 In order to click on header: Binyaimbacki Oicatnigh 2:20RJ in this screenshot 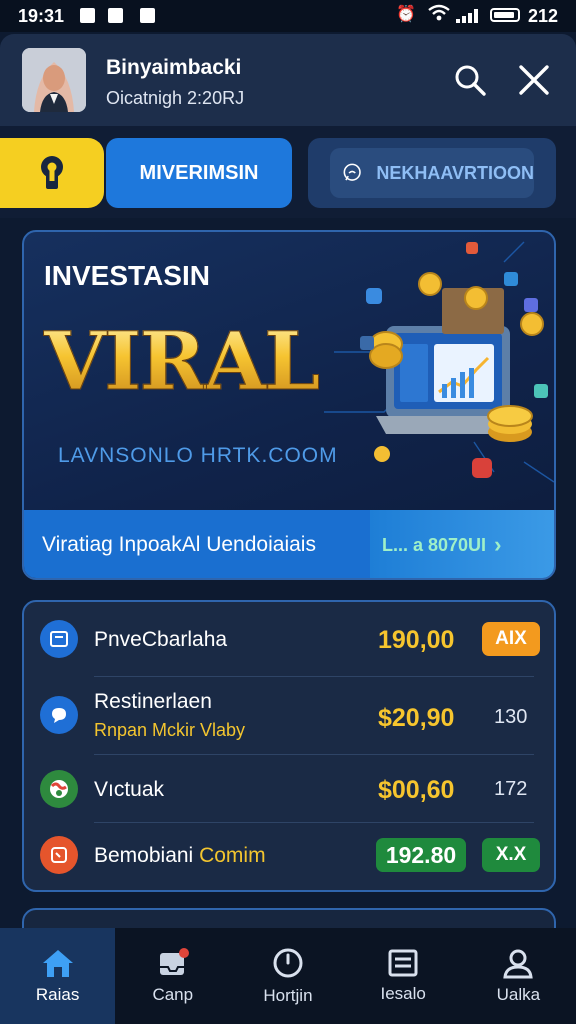, I will do `click(288, 80)`.